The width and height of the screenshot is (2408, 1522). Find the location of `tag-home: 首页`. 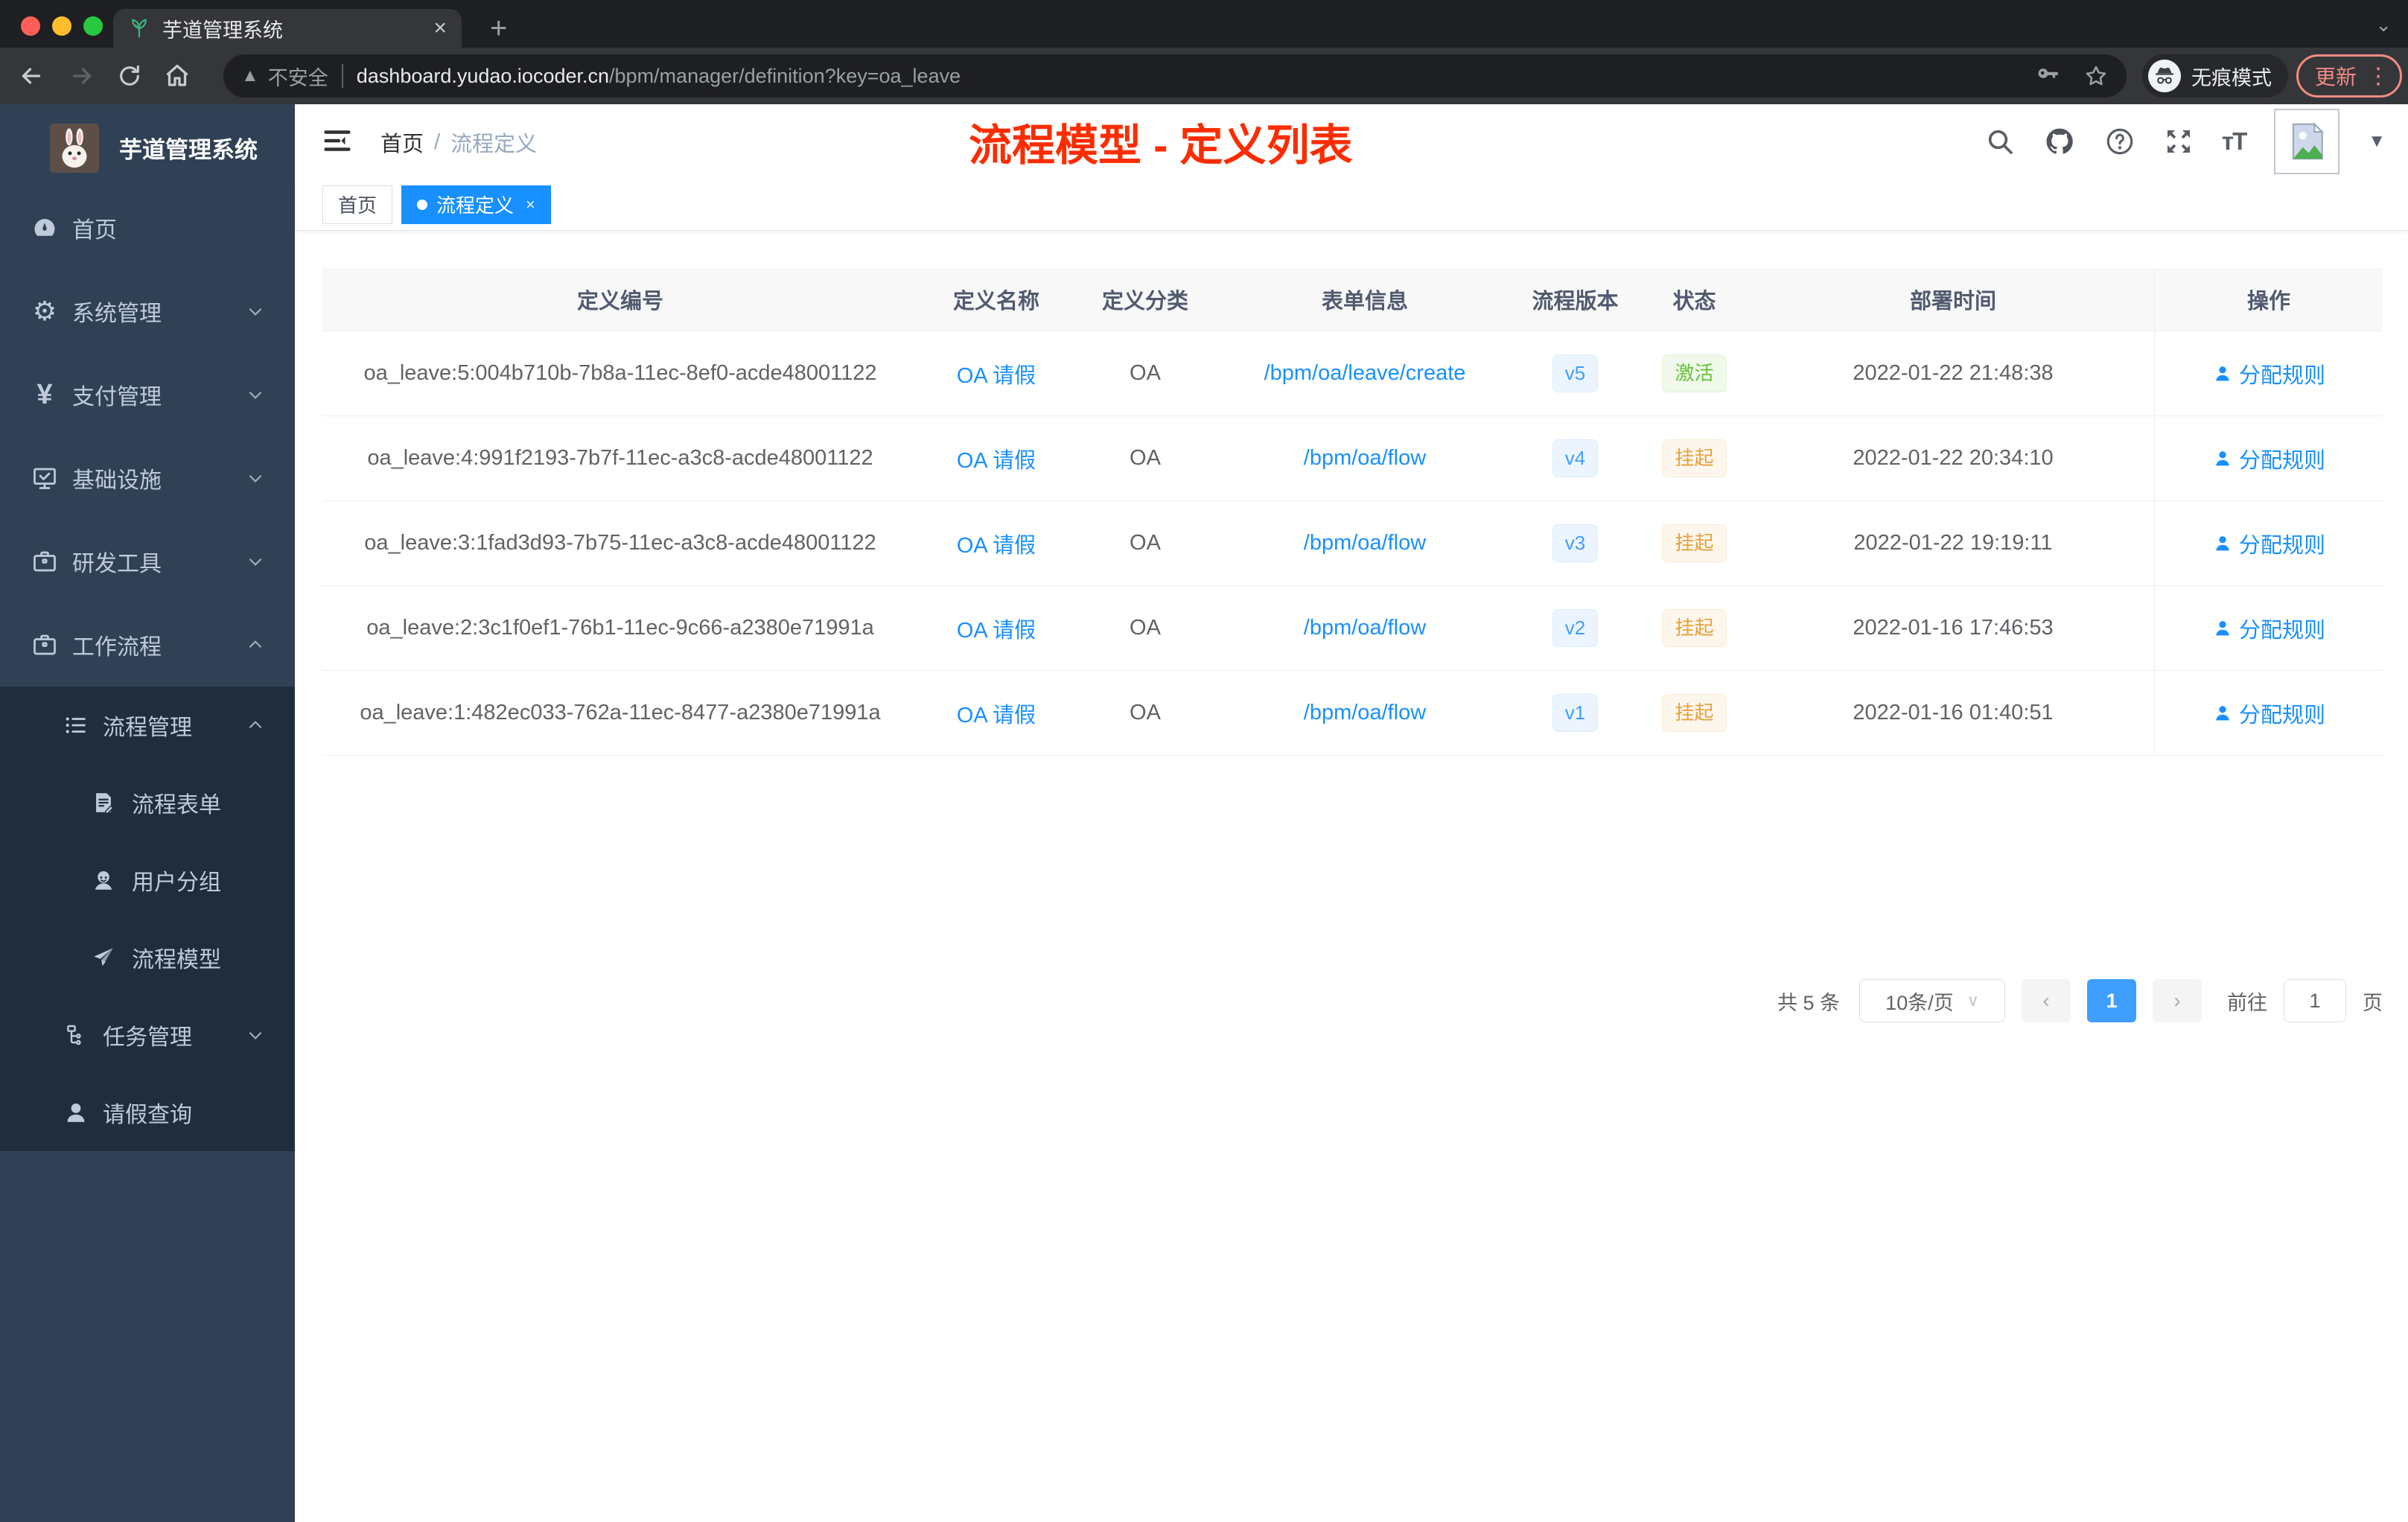

tag-home: 首页 is located at coordinates (357, 204).